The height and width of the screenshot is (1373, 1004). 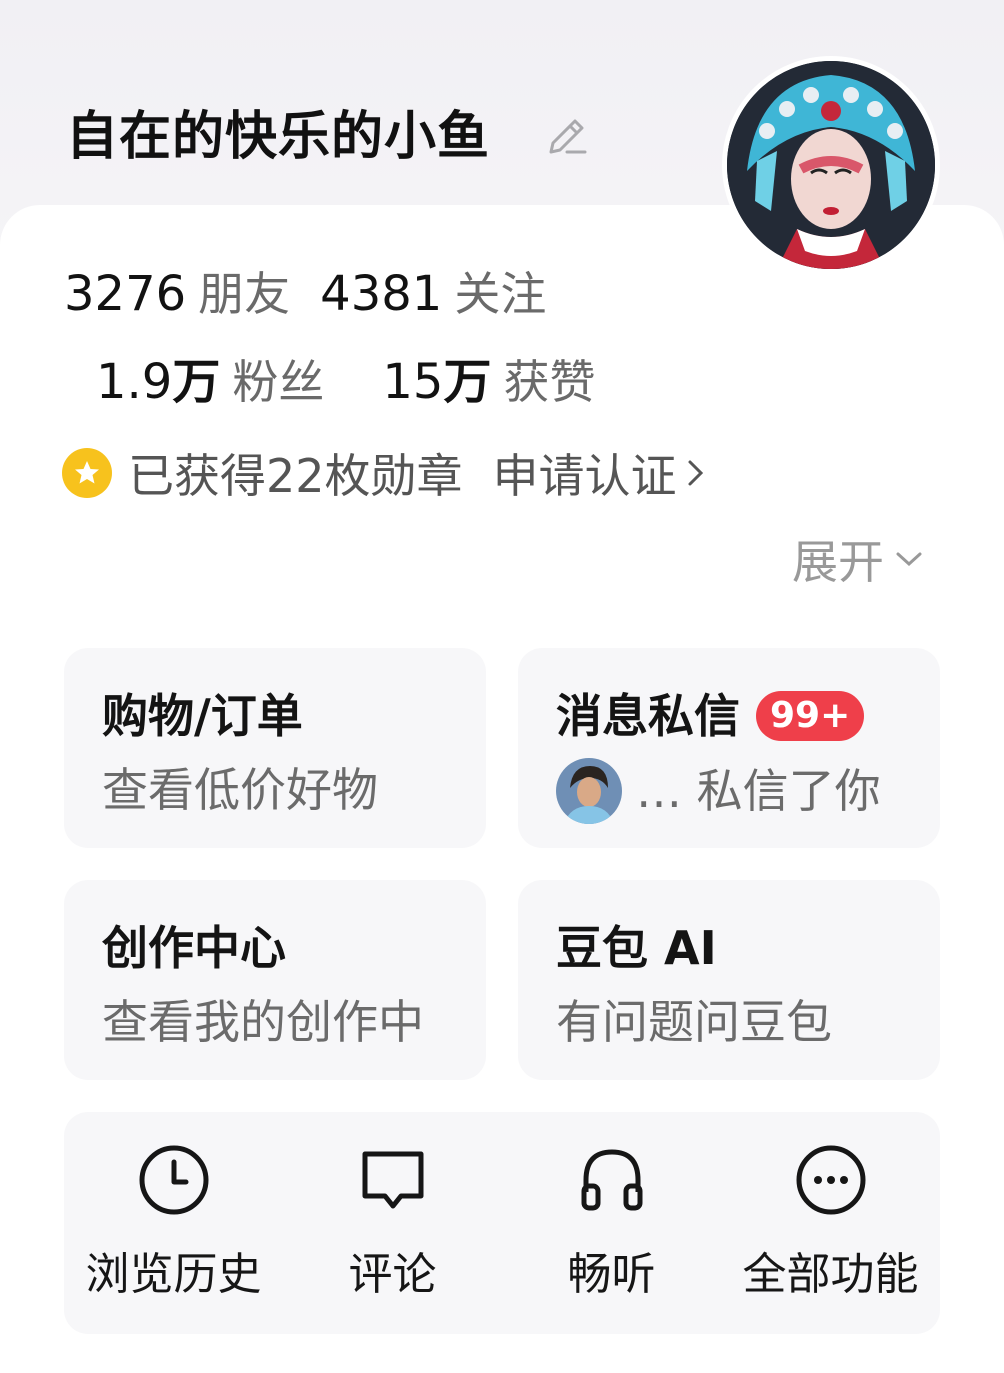 I want to click on messages-title-row: 消息私信 99+, so click(x=710, y=716).